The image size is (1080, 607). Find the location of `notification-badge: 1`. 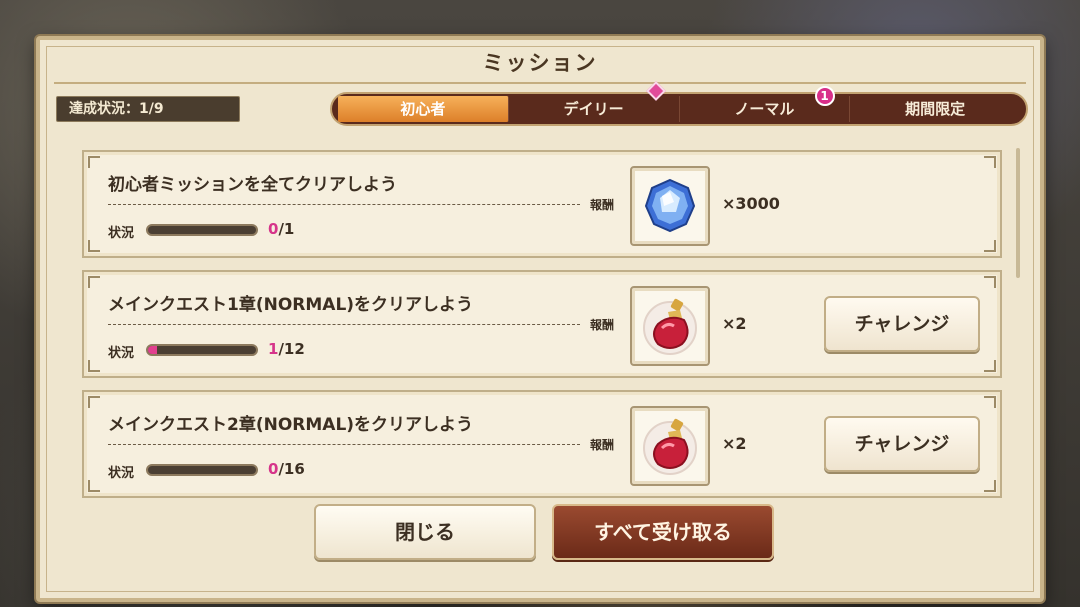

notification-badge: 1 is located at coordinates (824, 96).